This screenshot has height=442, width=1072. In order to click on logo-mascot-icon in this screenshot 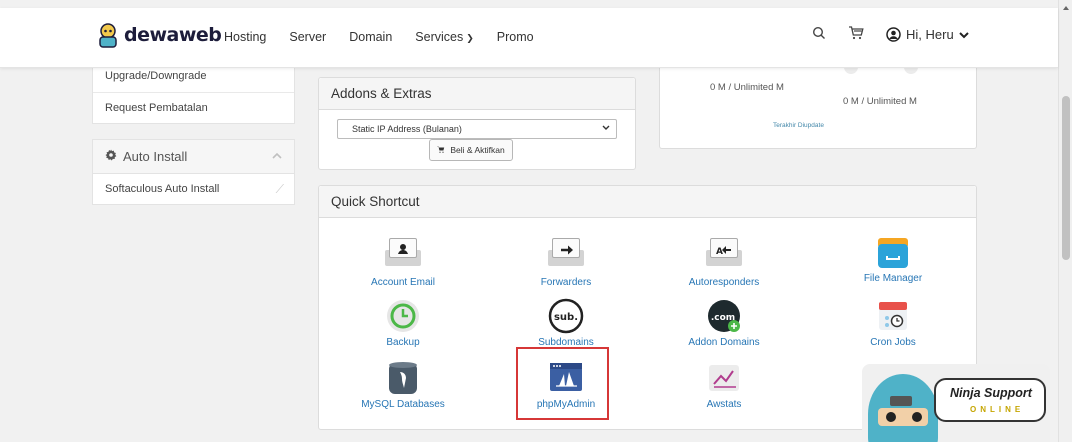, I will do `click(108, 35)`.